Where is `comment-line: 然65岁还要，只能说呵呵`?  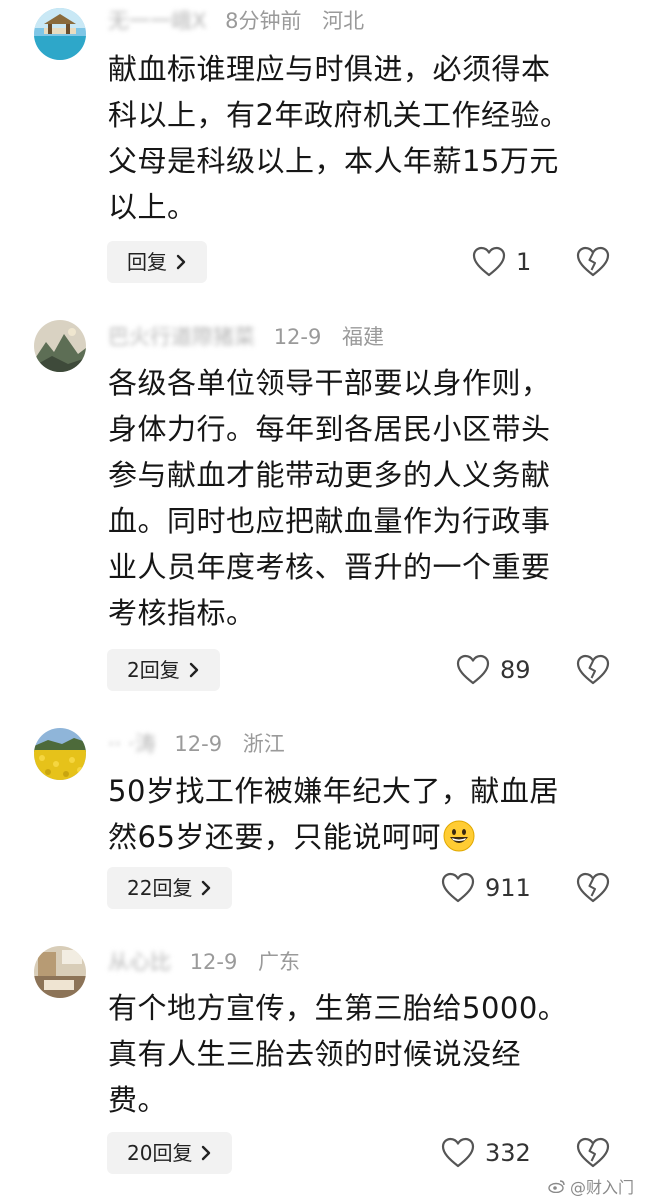
comment-line: 然65岁还要，只能说呵呵 is located at coordinates (358, 837).